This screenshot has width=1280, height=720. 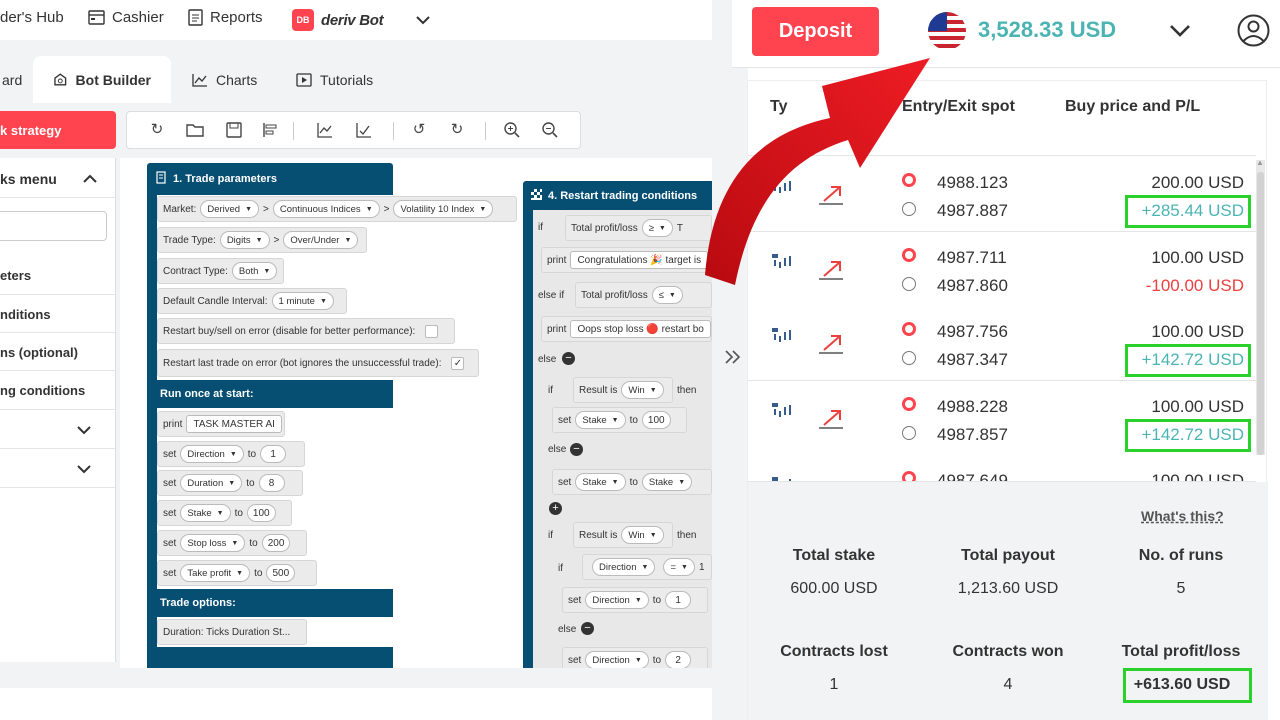 I want to click on variable-value: 200, so click(x=276, y=543).